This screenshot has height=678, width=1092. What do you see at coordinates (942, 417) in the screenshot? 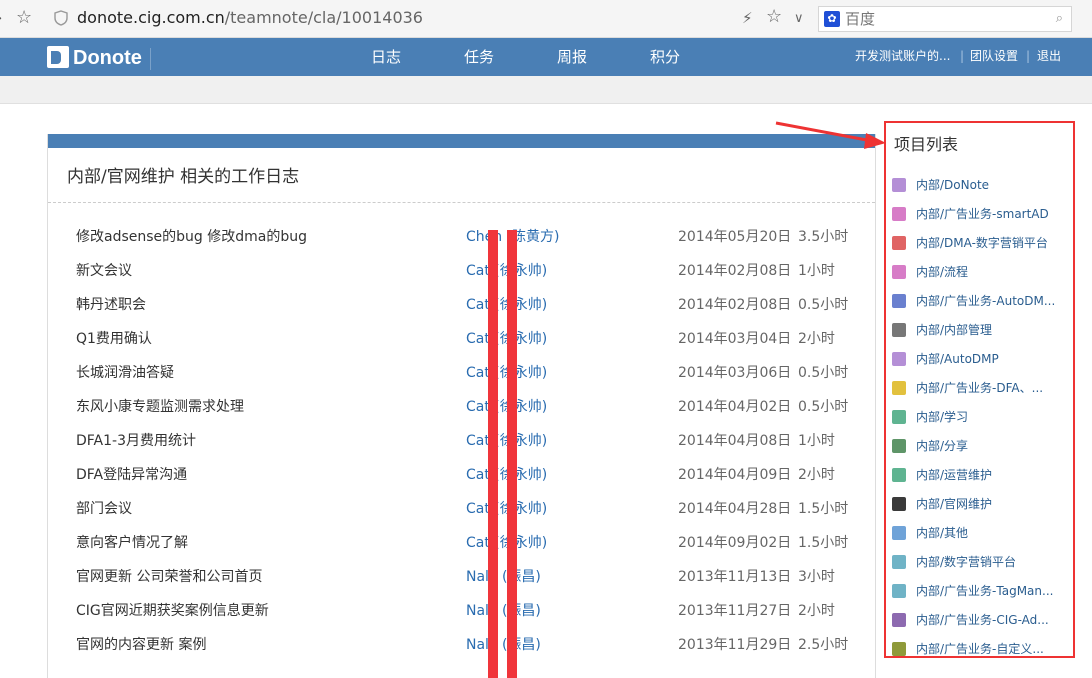
I see `project-label: 内部/学习` at bounding box center [942, 417].